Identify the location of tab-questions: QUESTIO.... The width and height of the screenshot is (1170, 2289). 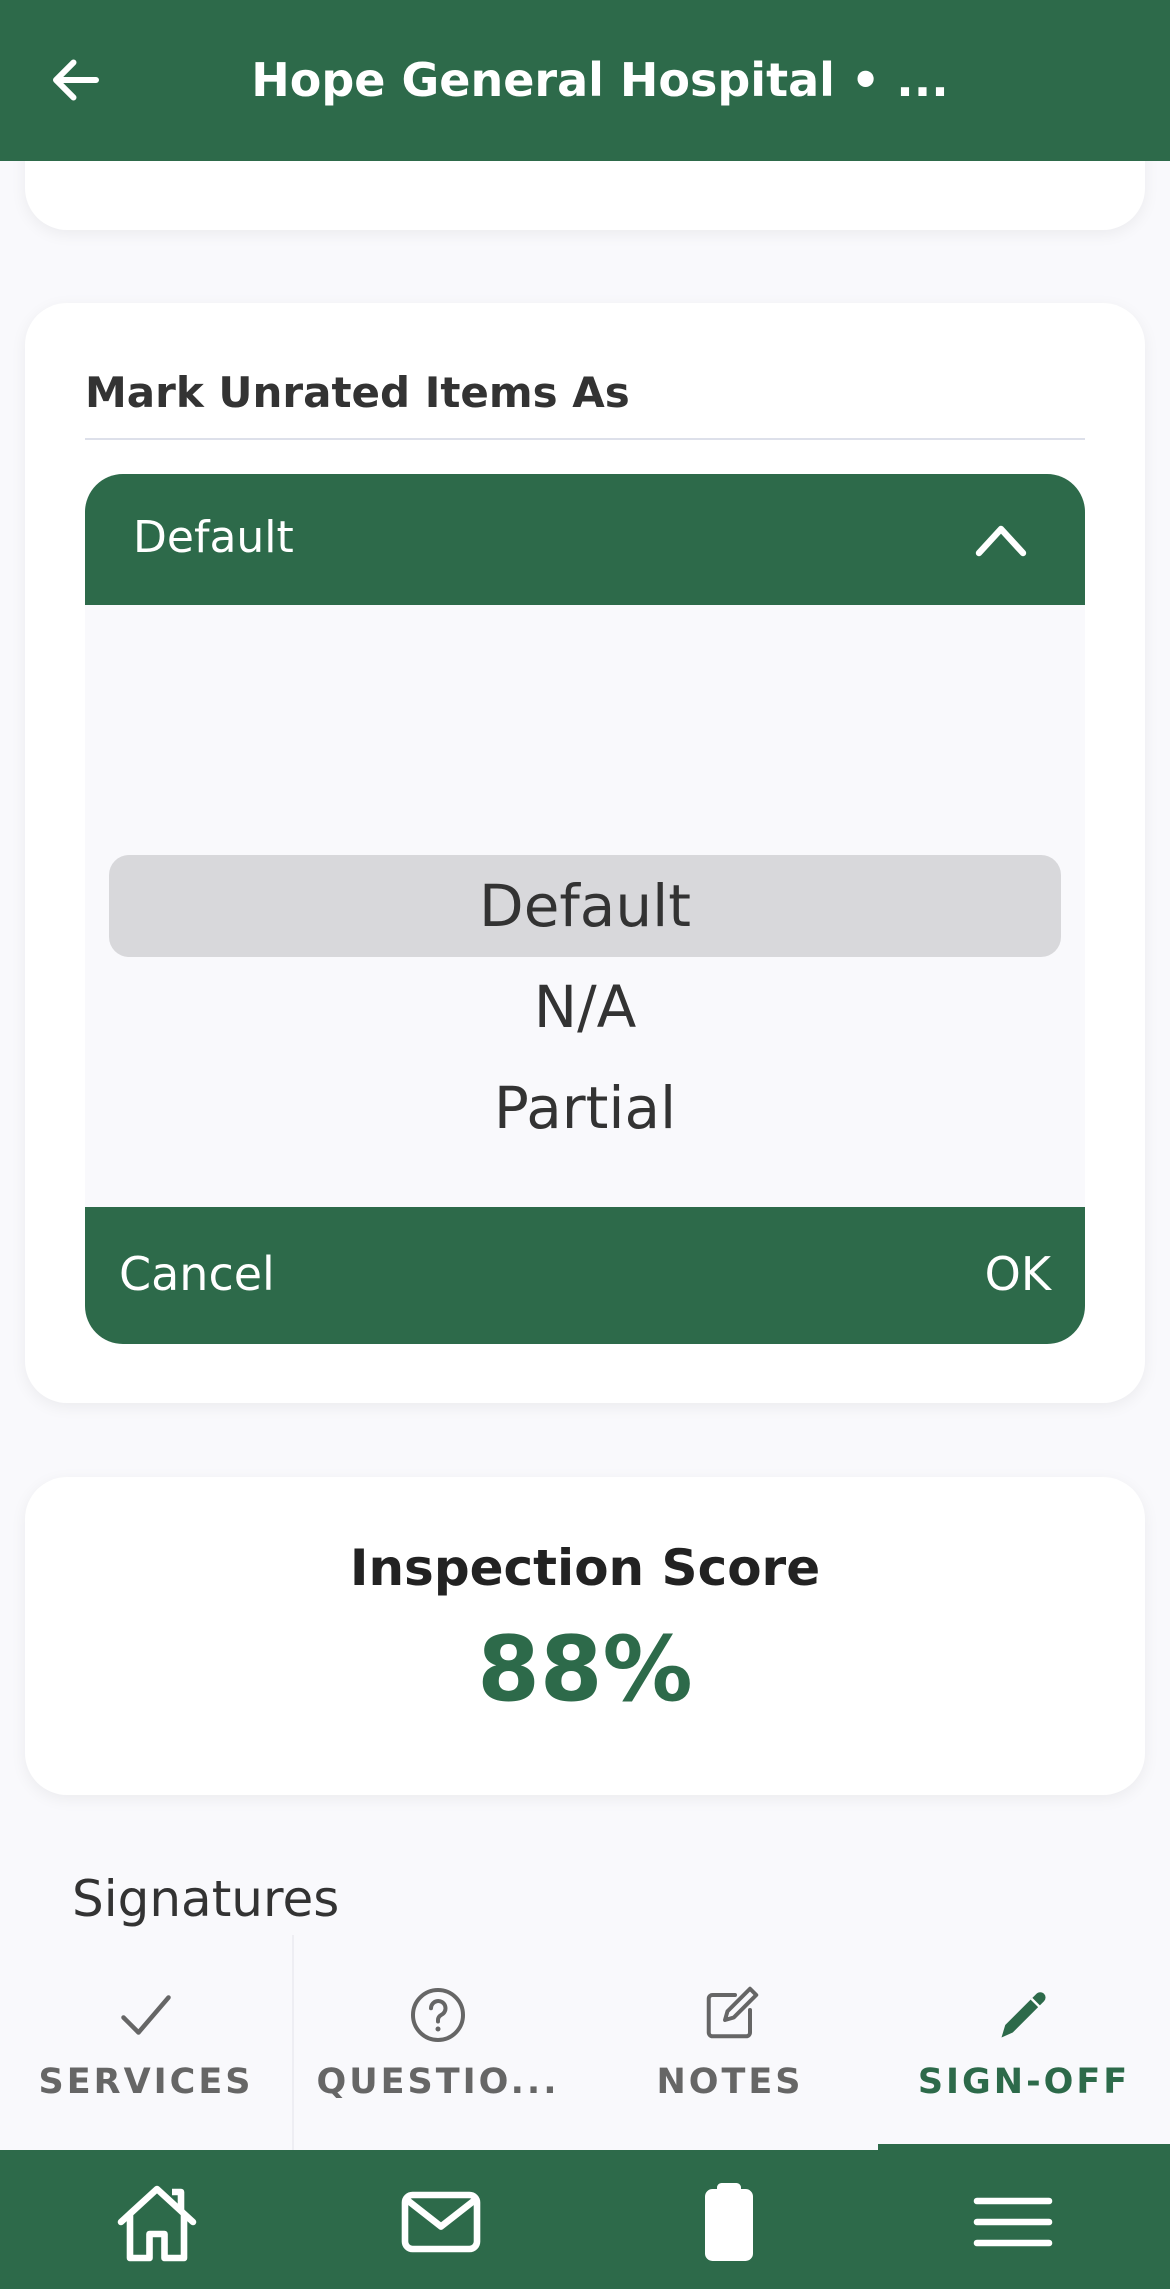
(438, 2042).